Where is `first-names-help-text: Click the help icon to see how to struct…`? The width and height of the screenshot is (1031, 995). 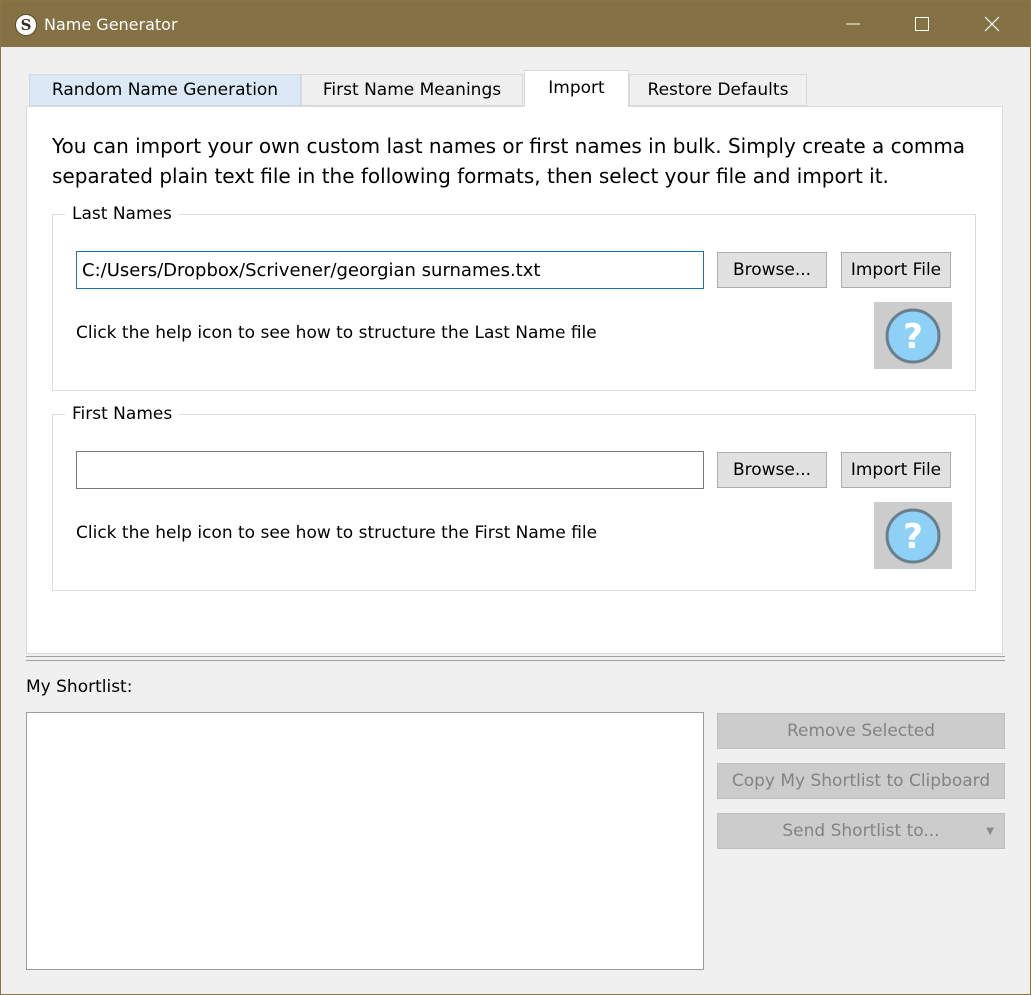 first-names-help-text: Click the help icon to see how to struct… is located at coordinates (337, 533).